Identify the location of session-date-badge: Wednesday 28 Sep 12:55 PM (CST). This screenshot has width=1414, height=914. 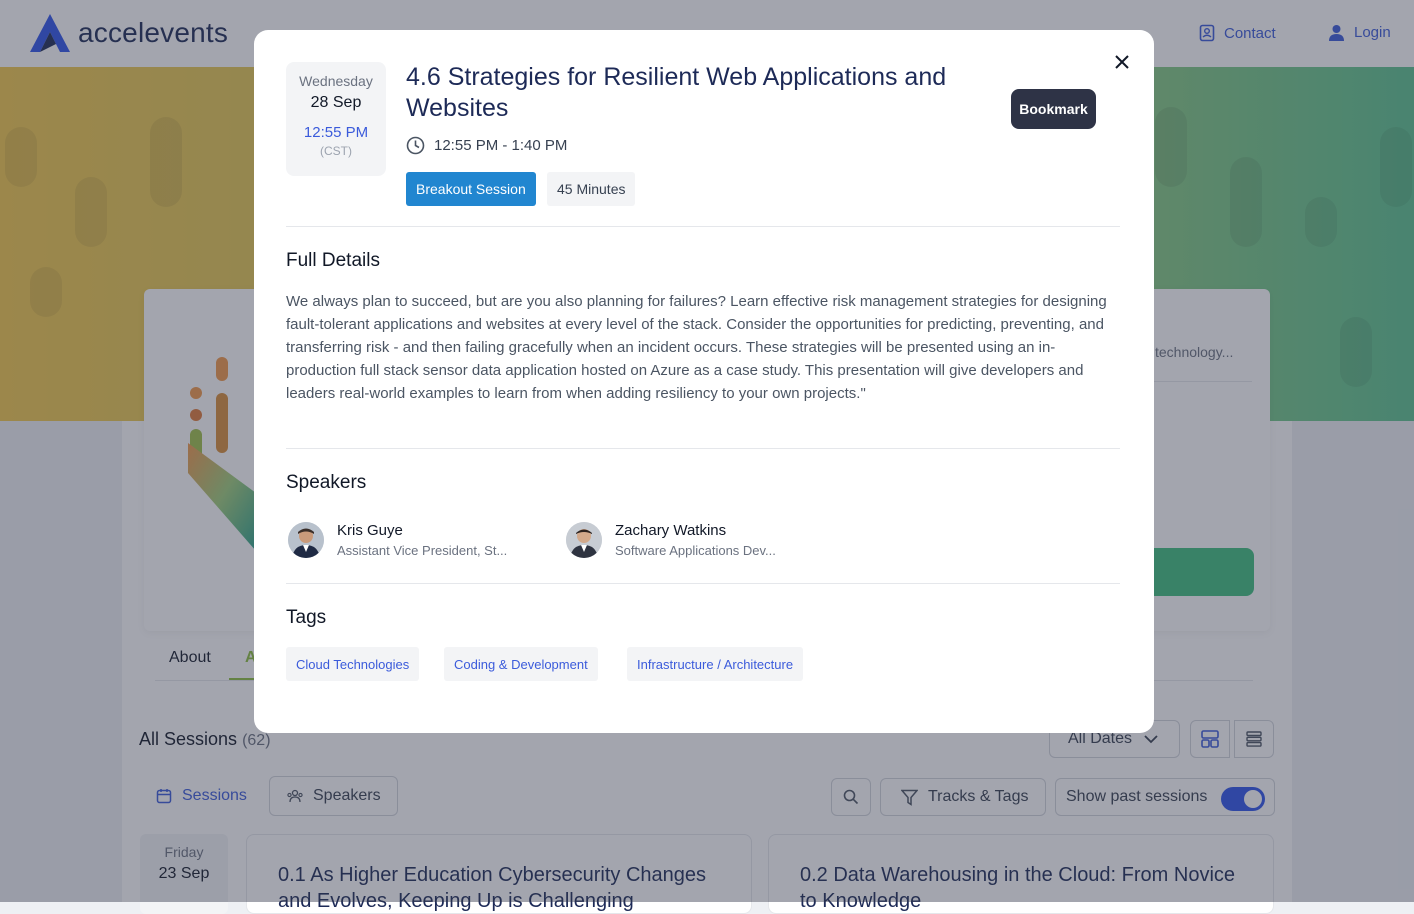
(336, 119).